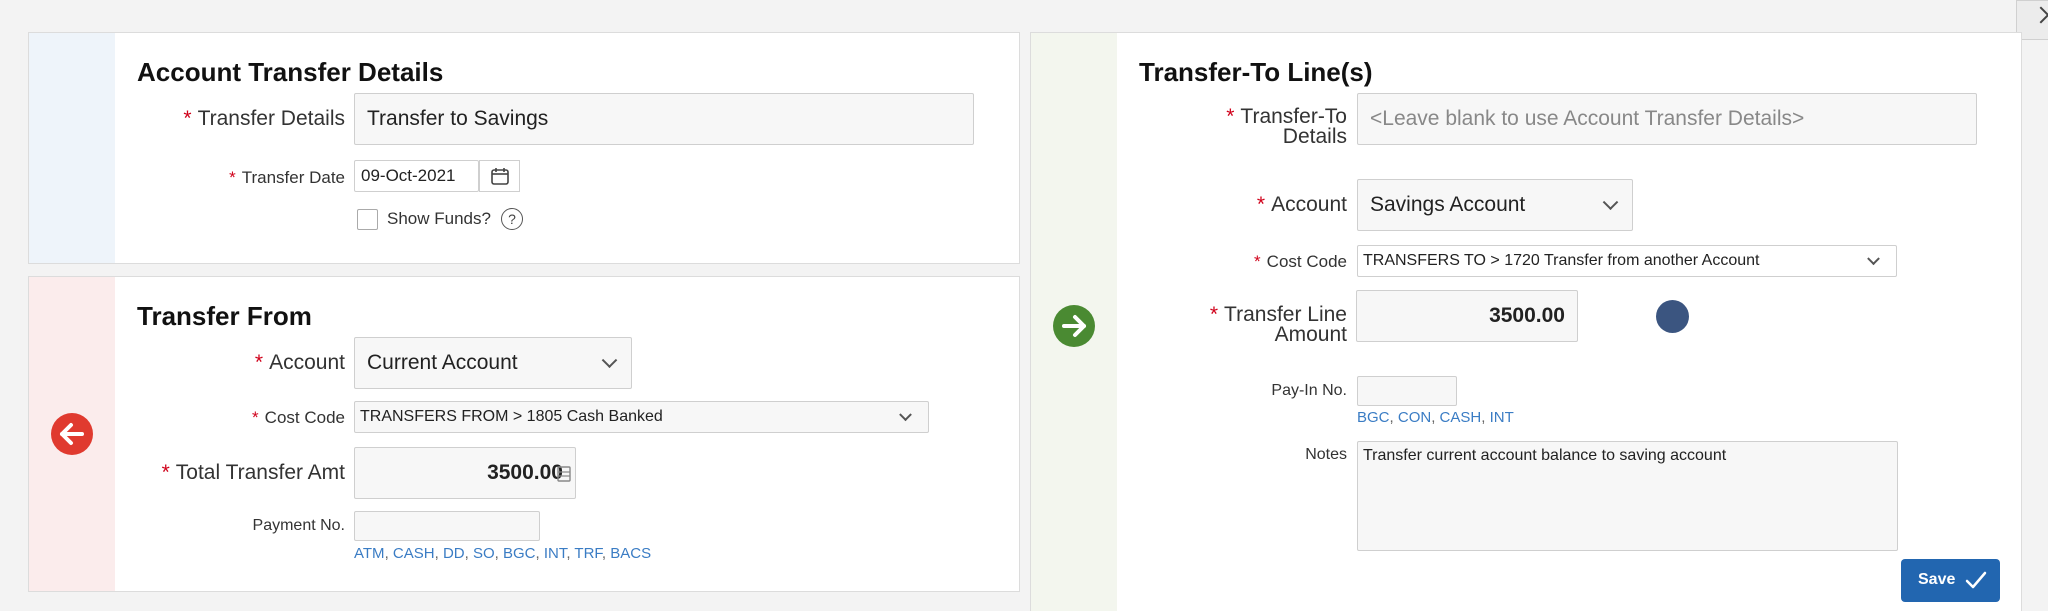 The height and width of the screenshot is (611, 2048). Describe the element at coordinates (2040, 15) in the screenshot. I see `chevron-right-icon` at that location.